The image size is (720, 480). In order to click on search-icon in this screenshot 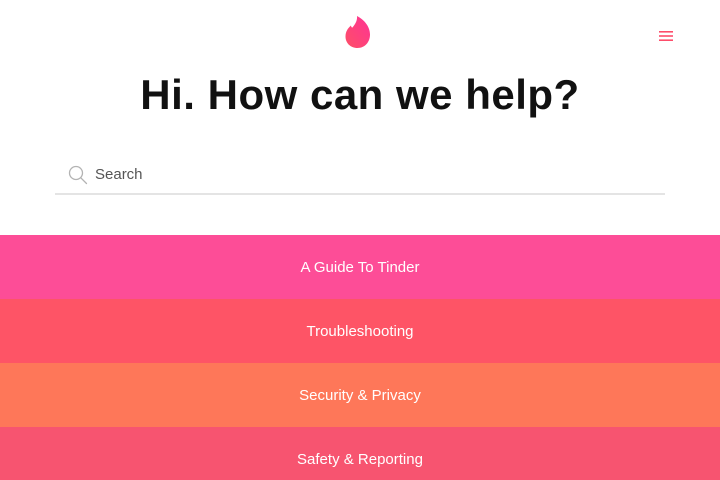, I will do `click(78, 175)`.